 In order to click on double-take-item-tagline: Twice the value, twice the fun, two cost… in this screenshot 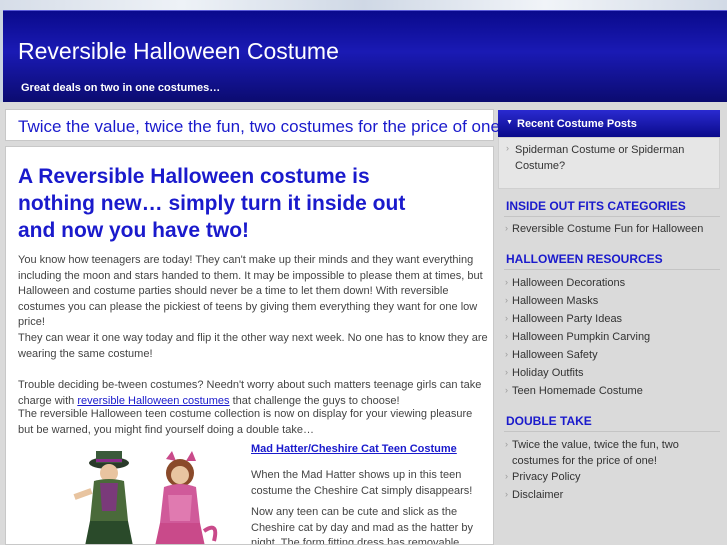, I will do `click(607, 453)`.